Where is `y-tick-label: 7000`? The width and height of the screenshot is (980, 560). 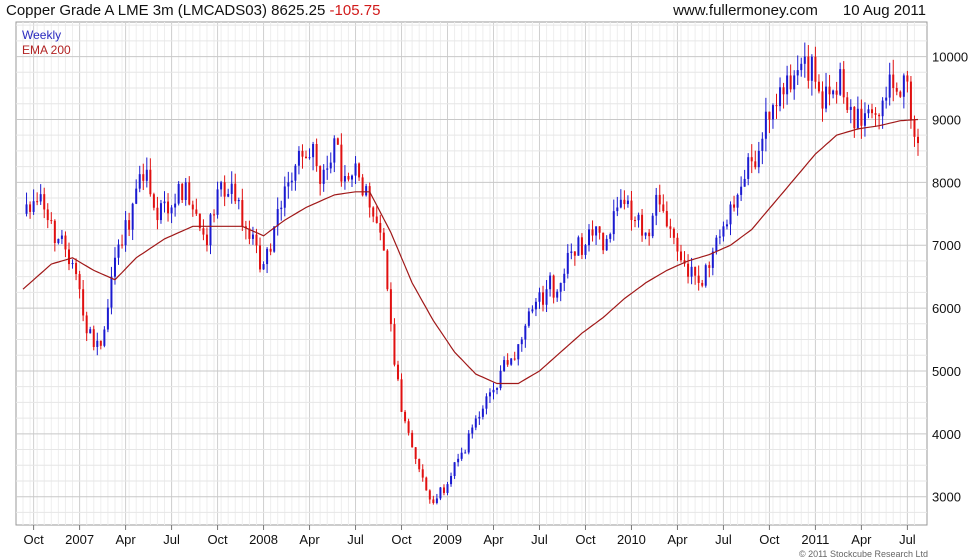 y-tick-label: 7000 is located at coordinates (946, 245).